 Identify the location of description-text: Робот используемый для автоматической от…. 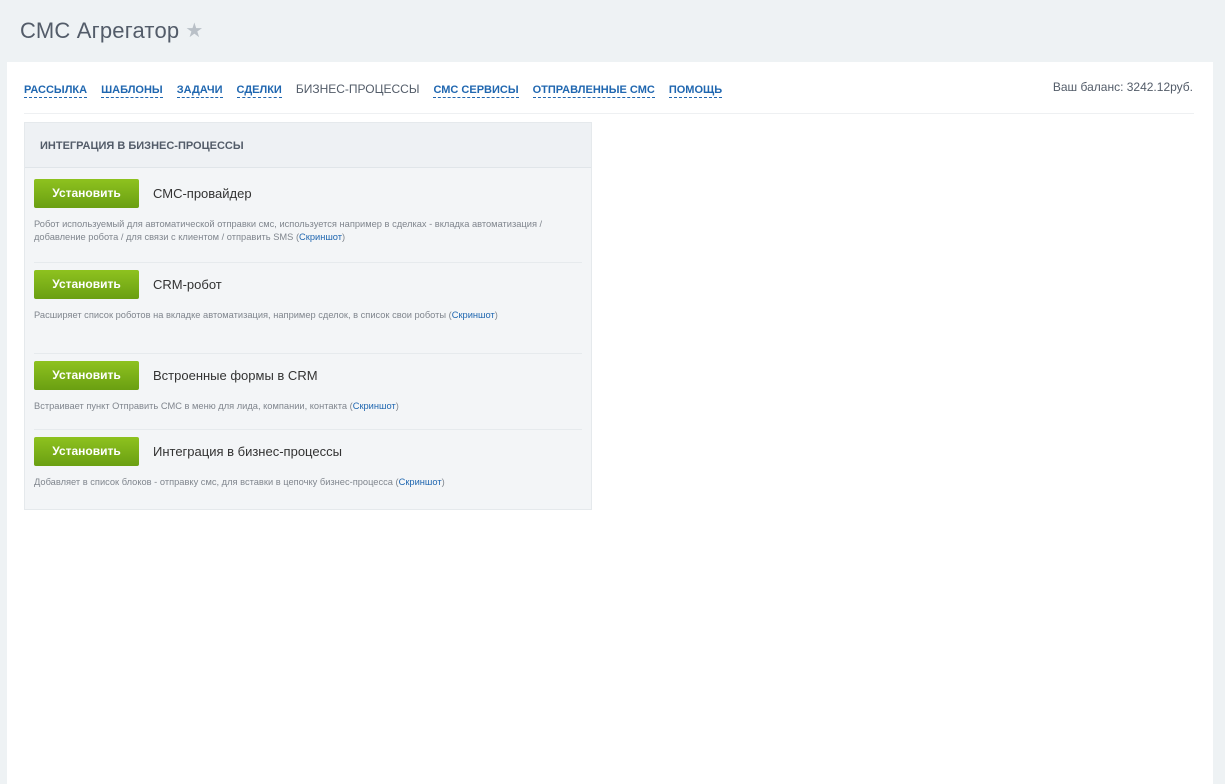
(288, 230).